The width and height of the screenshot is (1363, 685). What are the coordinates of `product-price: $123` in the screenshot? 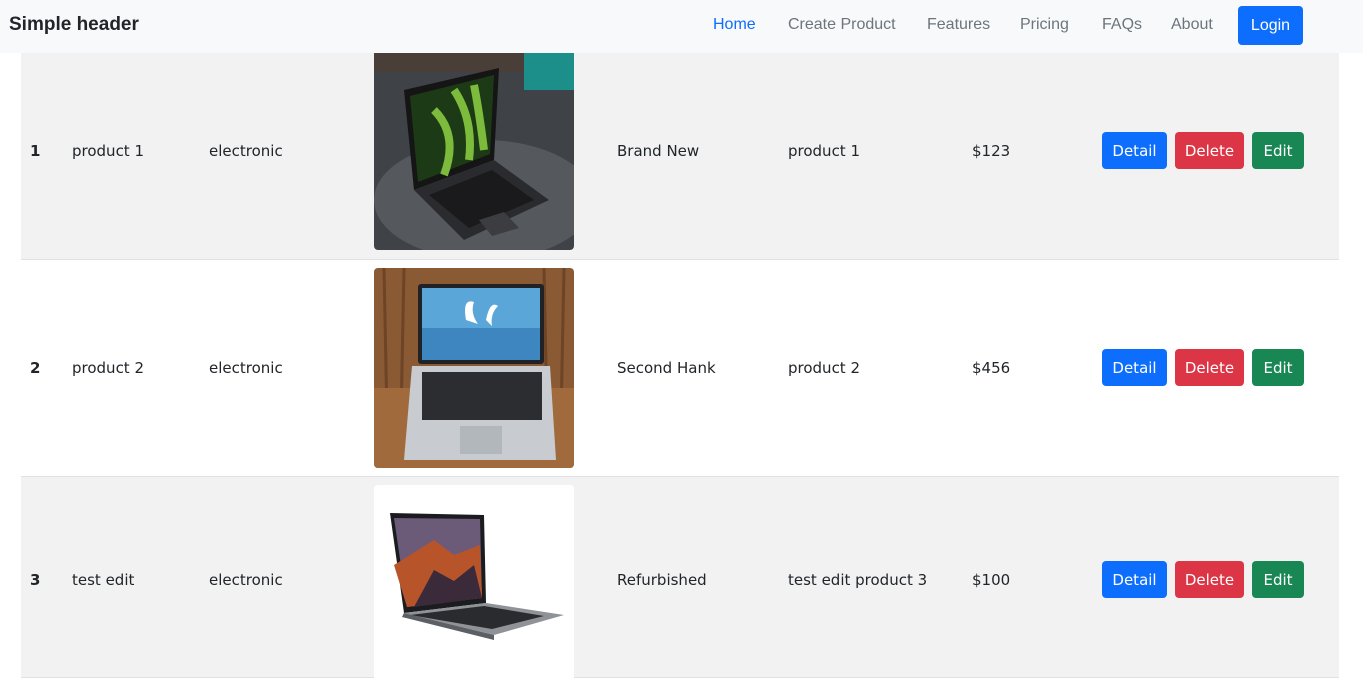 It's located at (991, 151).